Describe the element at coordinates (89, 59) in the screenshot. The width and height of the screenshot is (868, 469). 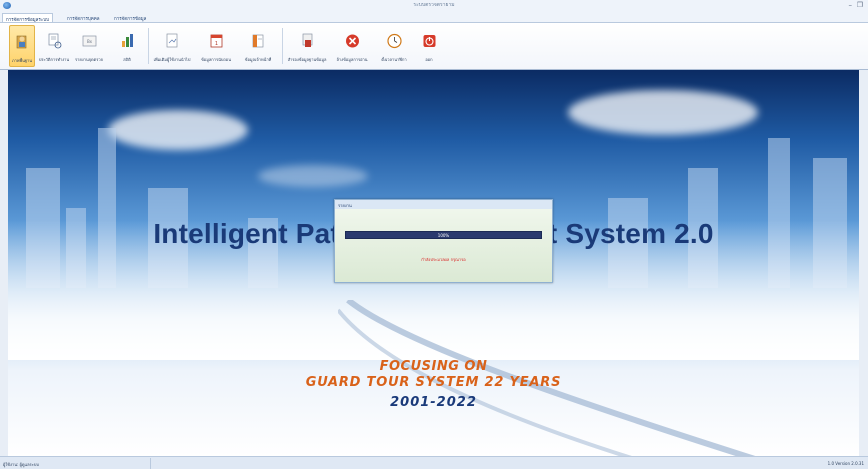
I see `ribbon-label: รายงานจุดตรวจ` at that location.